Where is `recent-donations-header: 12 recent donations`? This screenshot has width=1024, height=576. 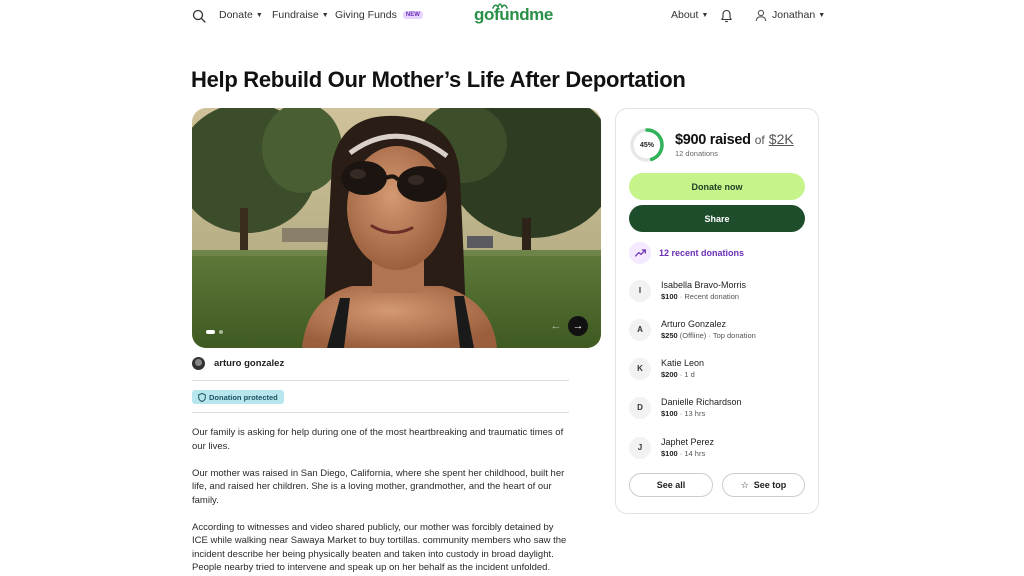
recent-donations-header: 12 recent donations is located at coordinates (686, 253).